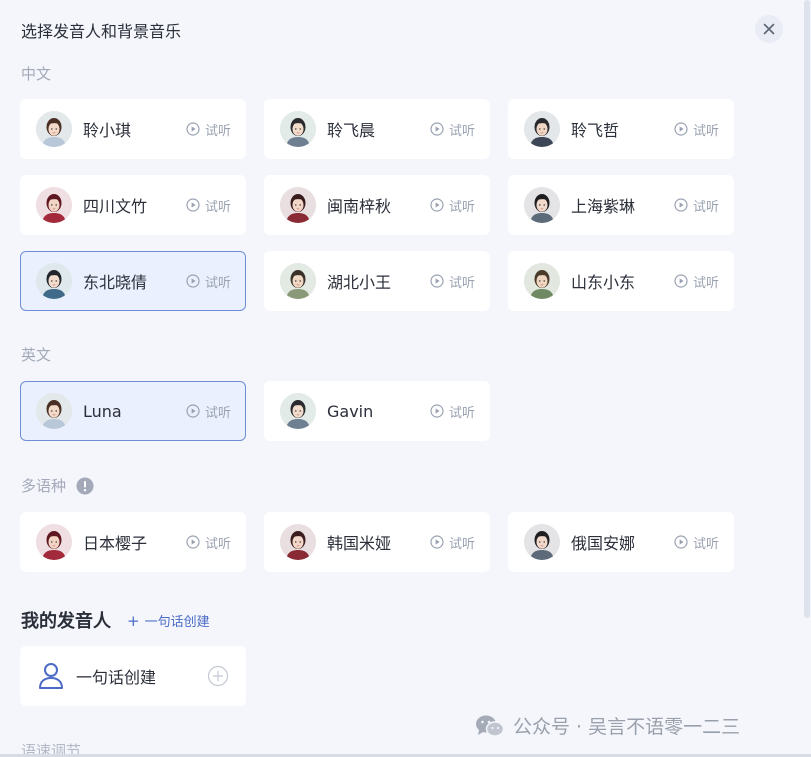 The height and width of the screenshot is (757, 811). What do you see at coordinates (102, 411) in the screenshot?
I see `voice-name: Luna` at bounding box center [102, 411].